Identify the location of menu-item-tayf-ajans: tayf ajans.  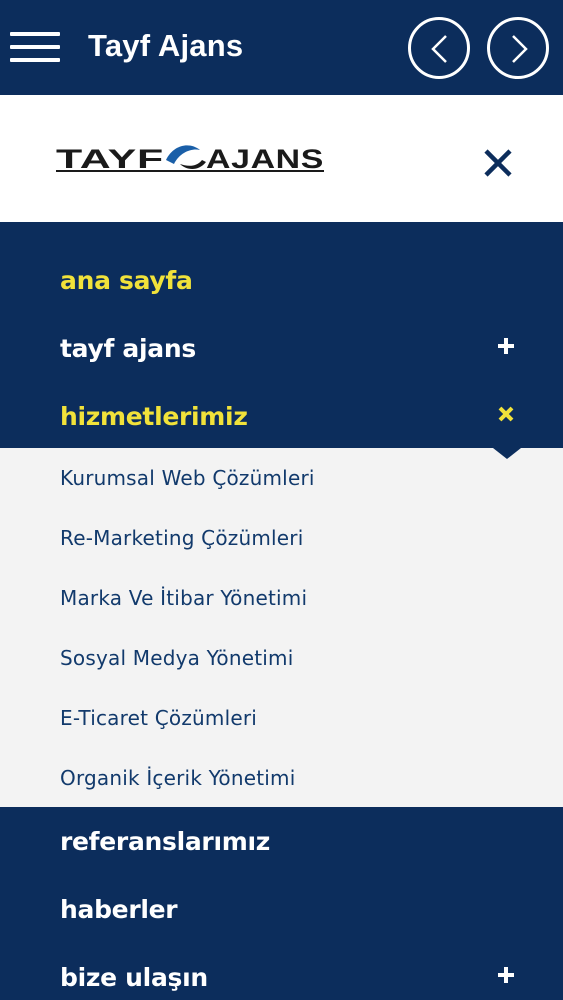
(281, 348).